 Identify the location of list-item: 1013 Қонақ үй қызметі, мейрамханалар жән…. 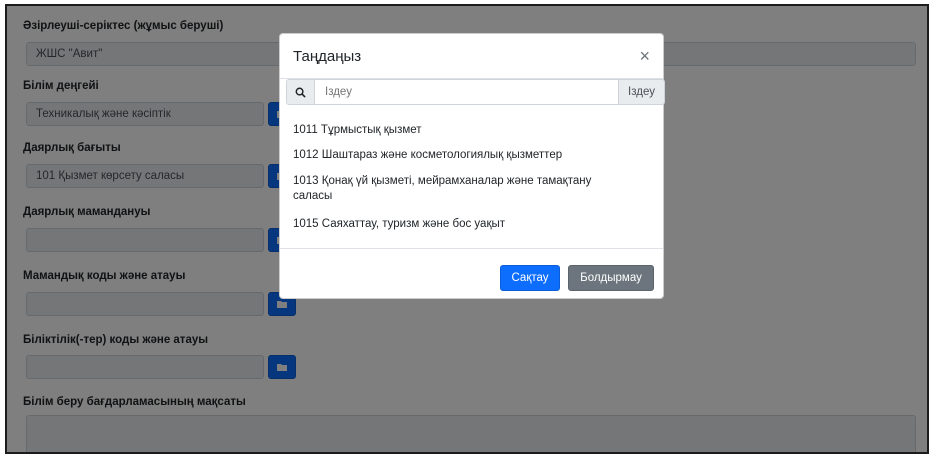
(458, 189).